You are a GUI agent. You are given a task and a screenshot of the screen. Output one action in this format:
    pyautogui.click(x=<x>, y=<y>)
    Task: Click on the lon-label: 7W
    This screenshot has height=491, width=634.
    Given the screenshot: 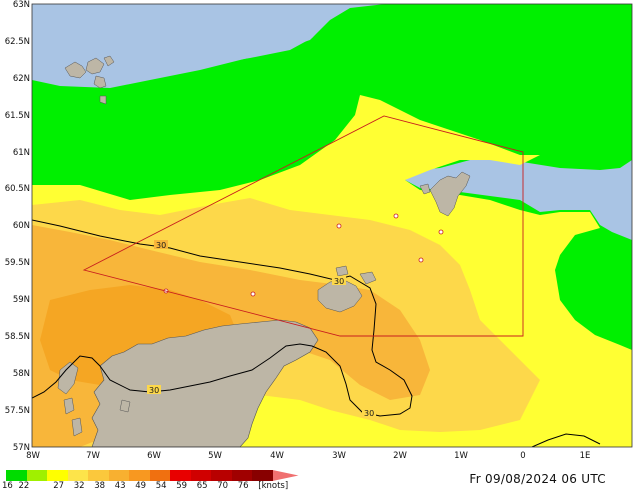 What is the action you would take?
    pyautogui.click(x=93, y=456)
    